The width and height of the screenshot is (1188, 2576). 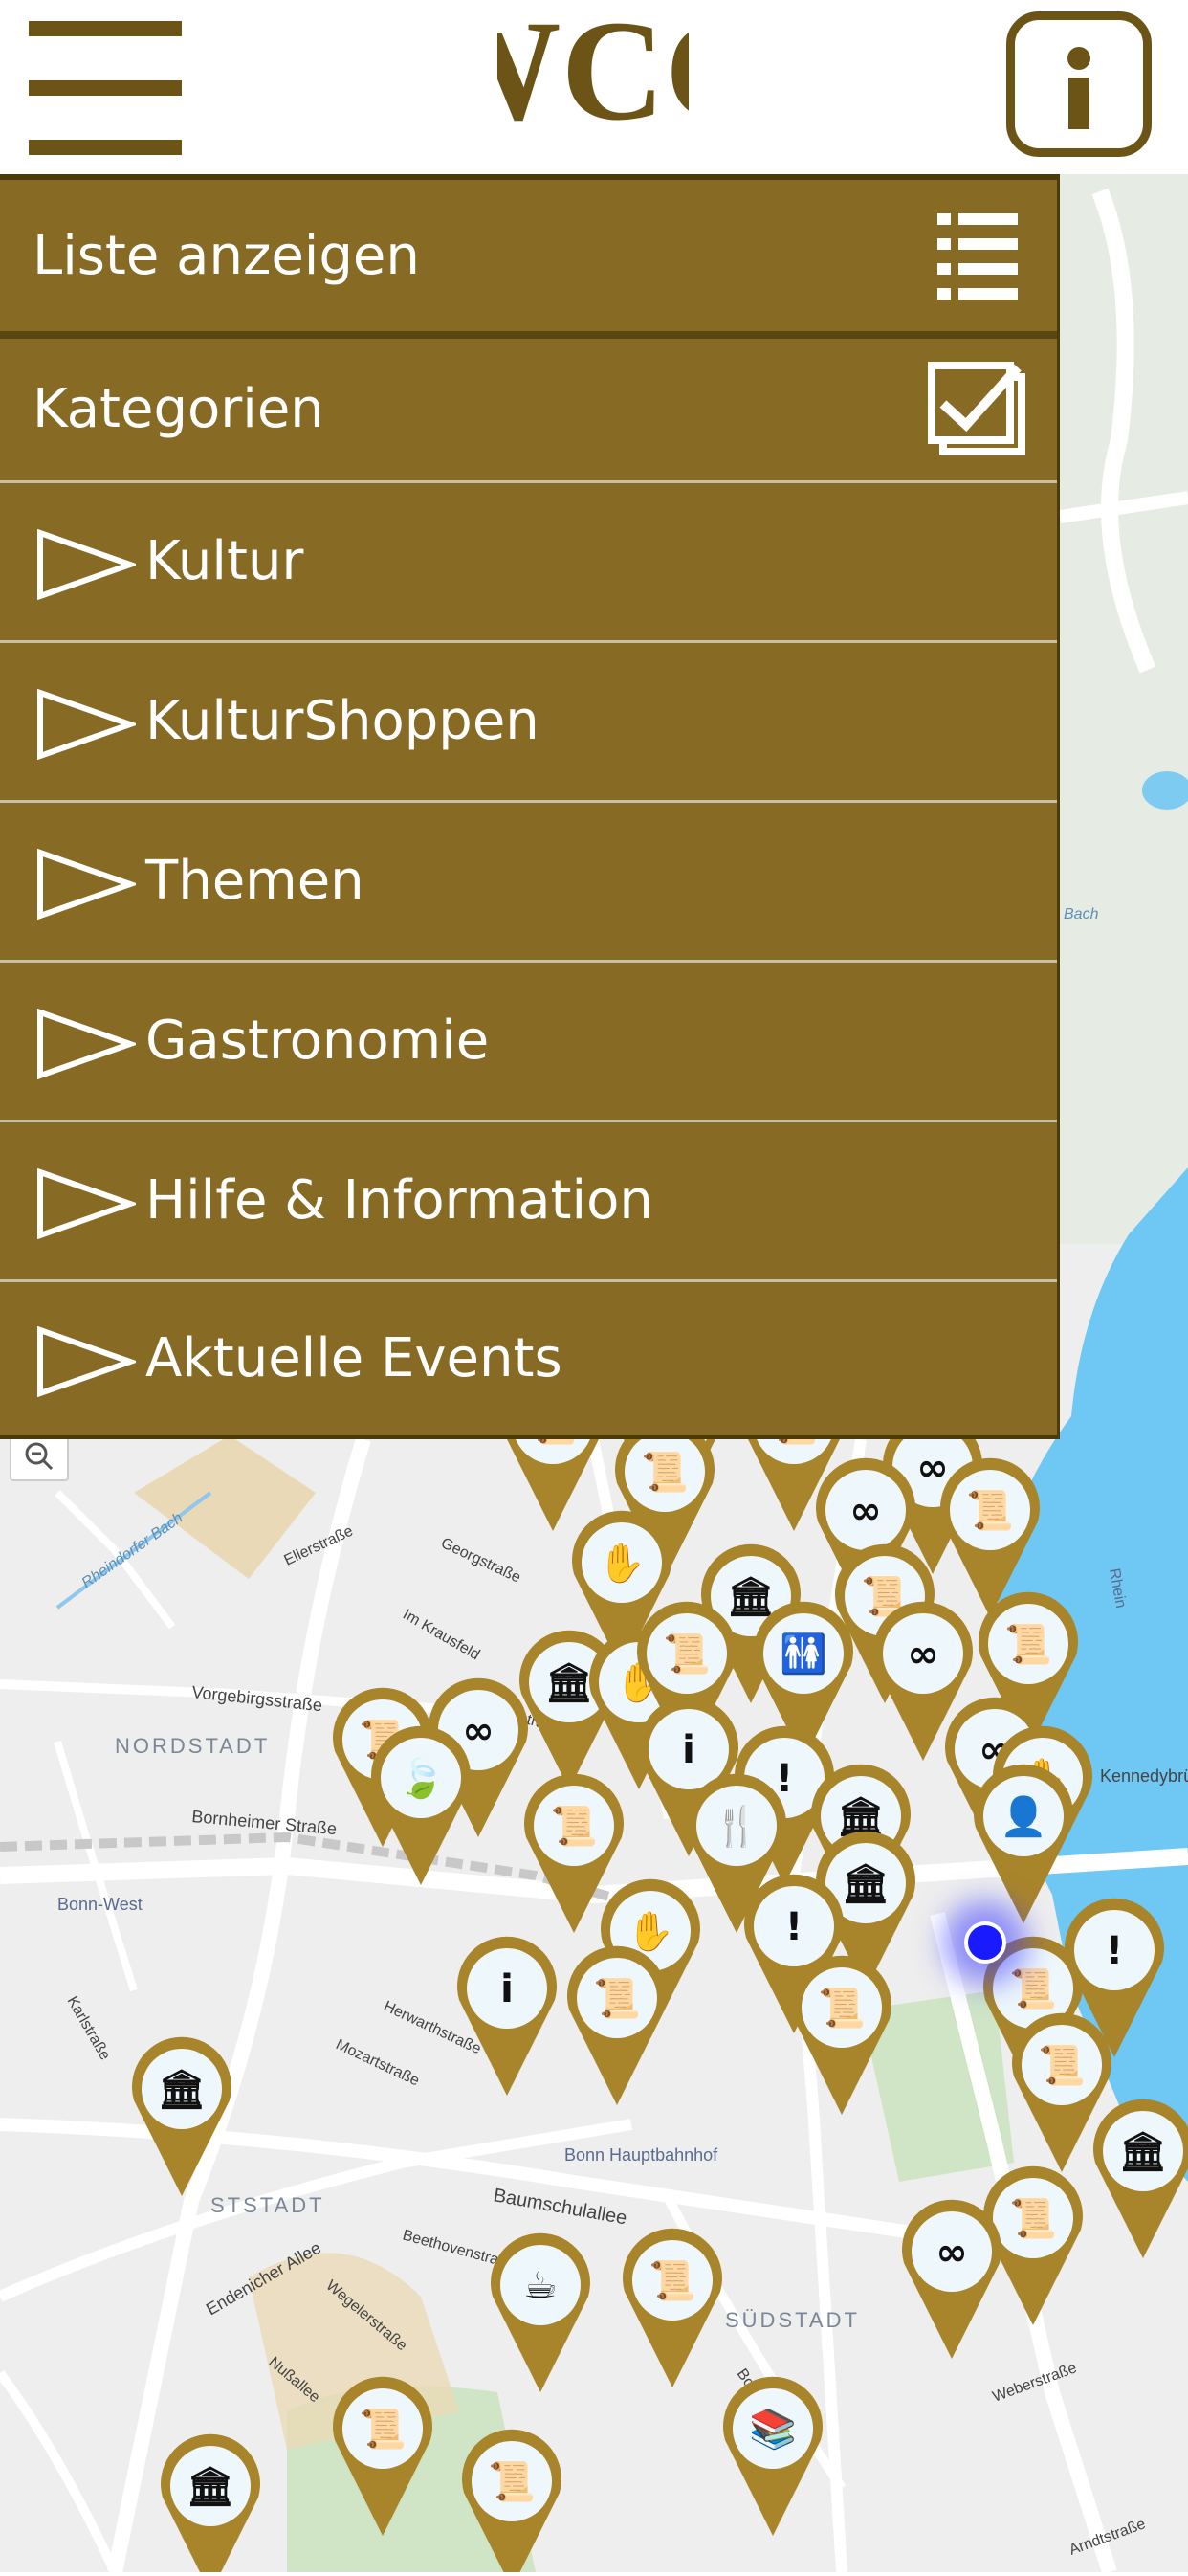 I want to click on category-label: KulturShoppen, so click(x=342, y=721).